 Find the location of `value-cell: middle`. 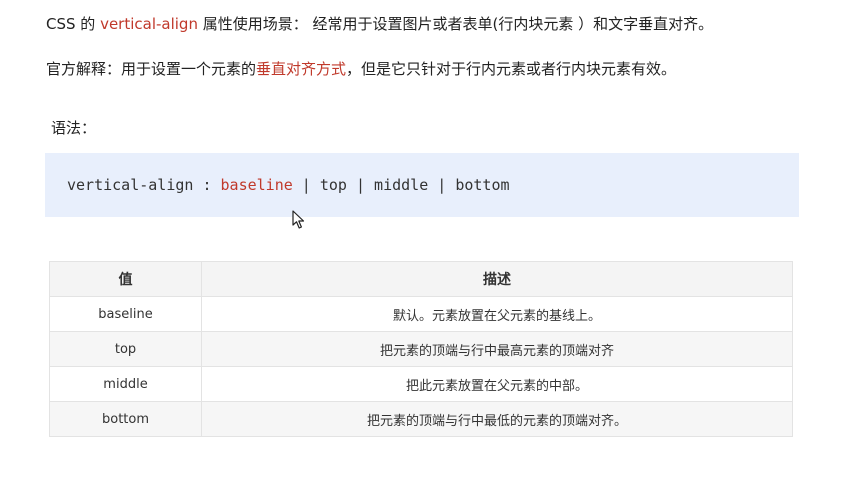

value-cell: middle is located at coordinates (125, 384).